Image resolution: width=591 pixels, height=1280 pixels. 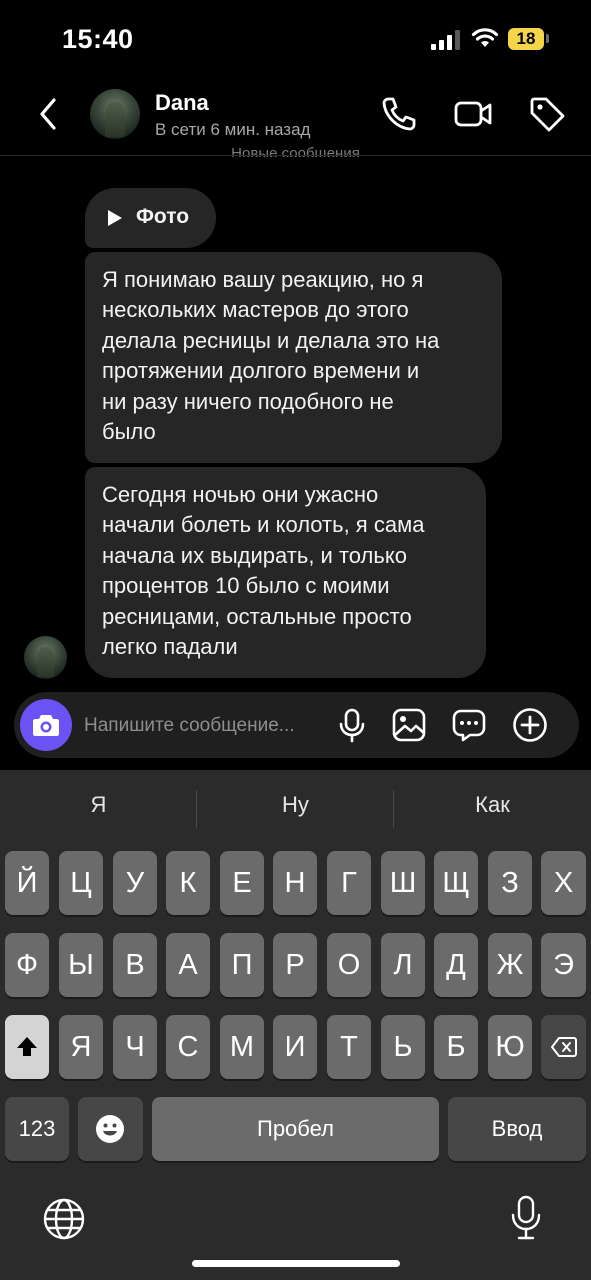 What do you see at coordinates (81, 883) in the screenshot?
I see `key: Ц` at bounding box center [81, 883].